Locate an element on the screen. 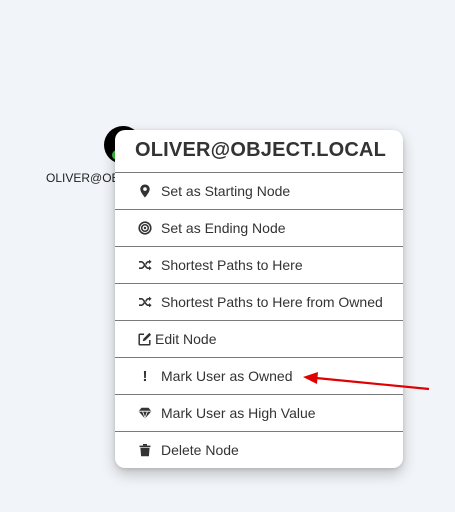 This screenshot has width=455, height=512. shortest-paths-from-owned-item: Shortest Paths to Here from Owned is located at coordinates (259, 302).